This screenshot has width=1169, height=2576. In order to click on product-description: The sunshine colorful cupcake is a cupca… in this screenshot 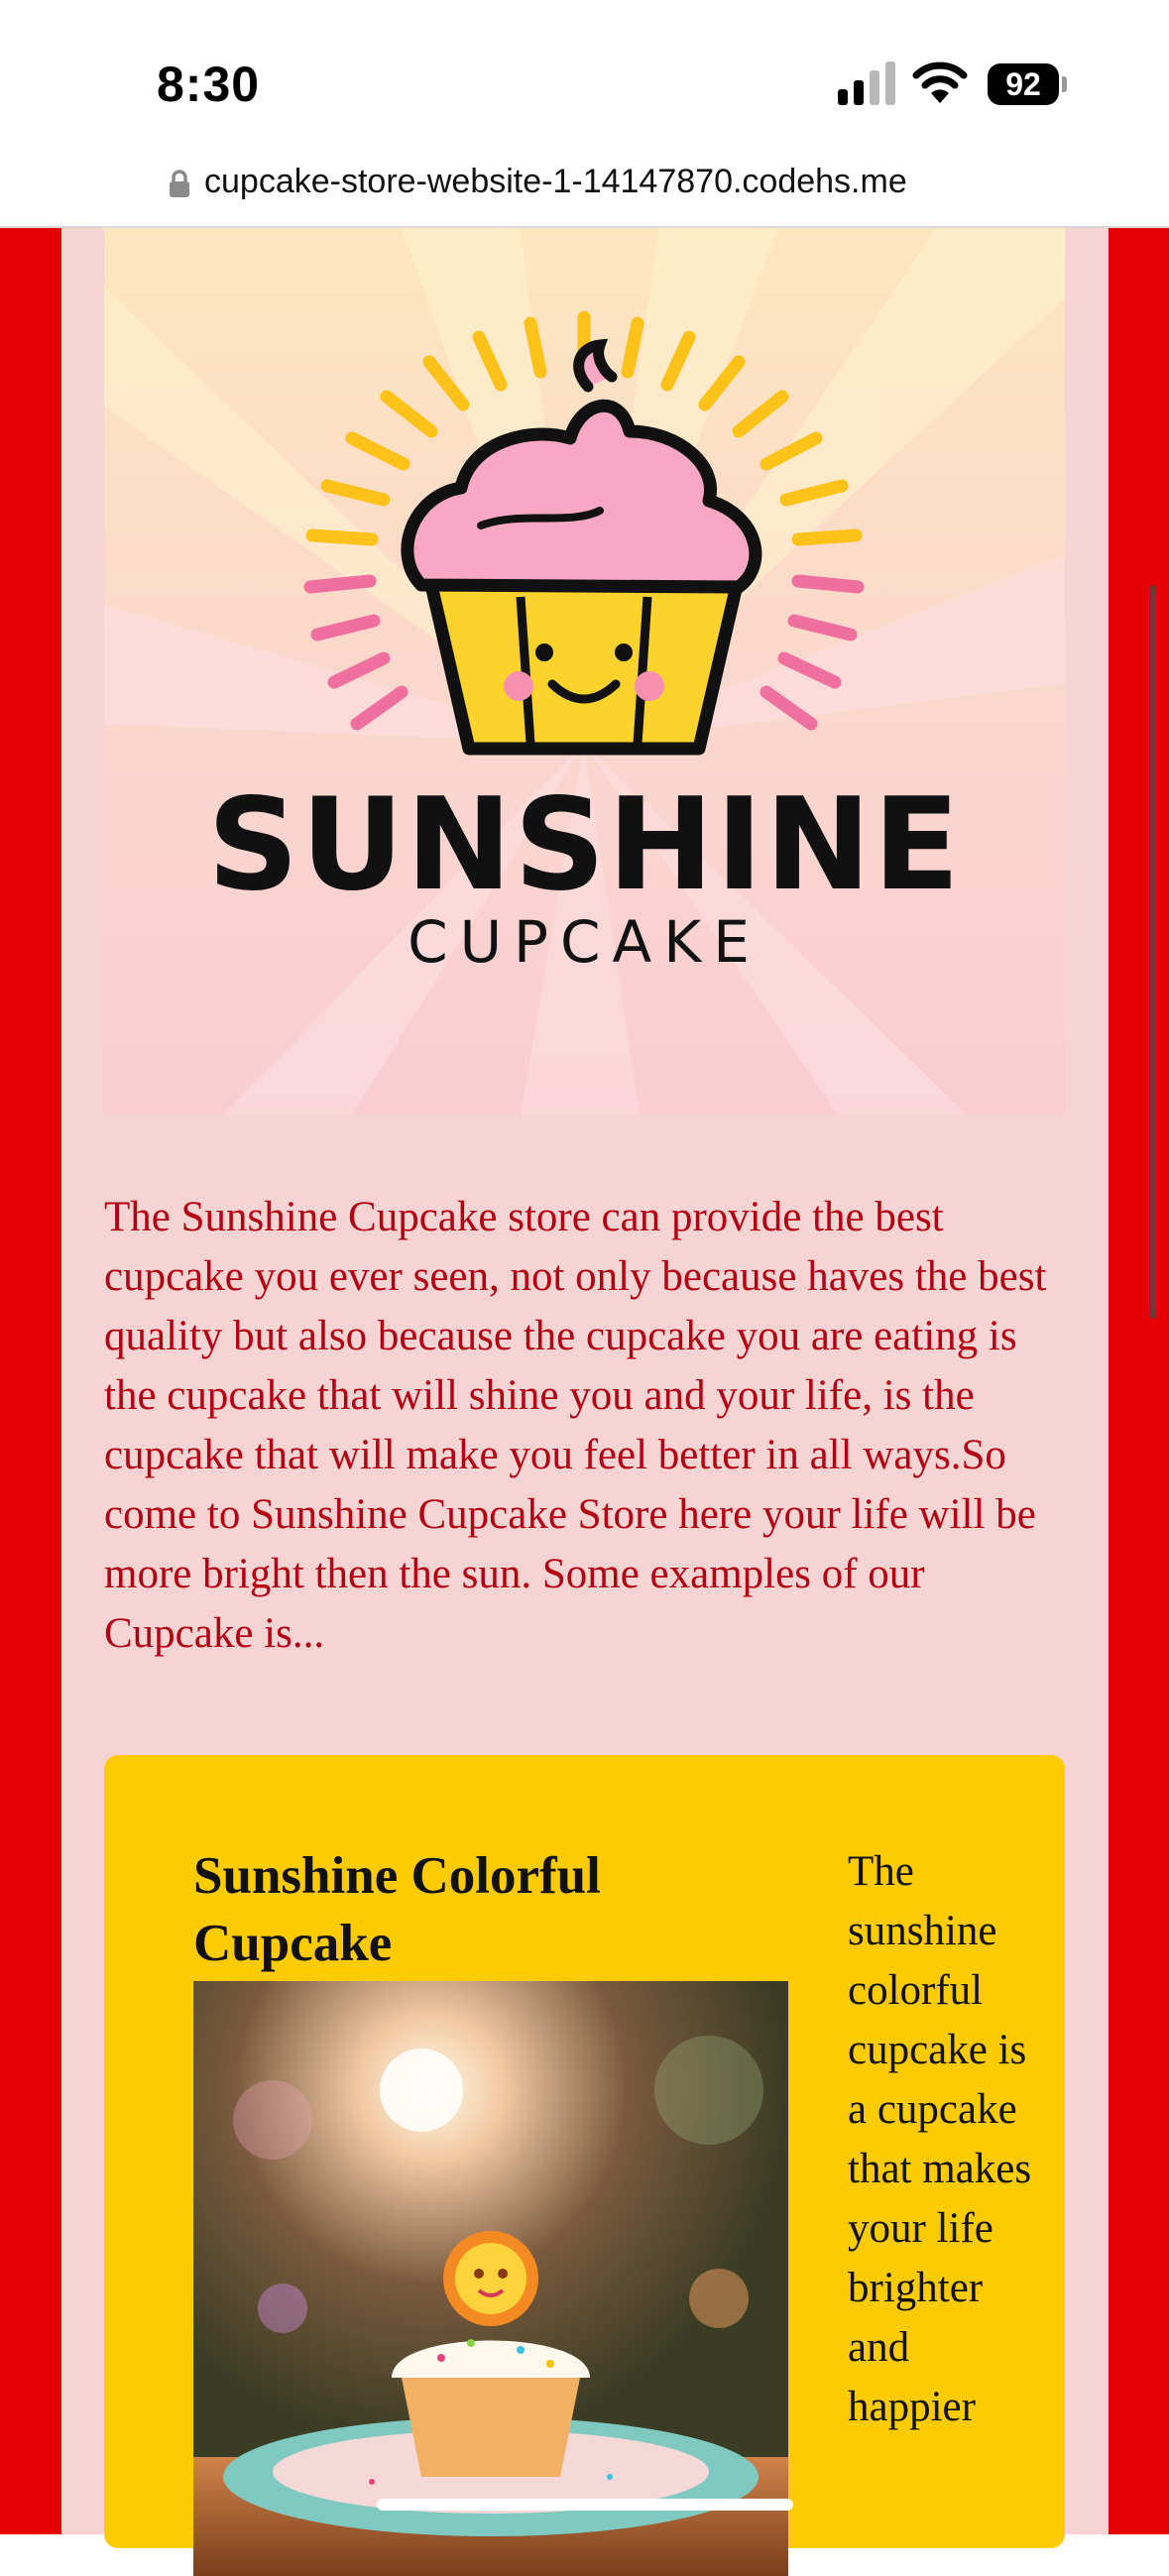, I will do `click(940, 2139)`.